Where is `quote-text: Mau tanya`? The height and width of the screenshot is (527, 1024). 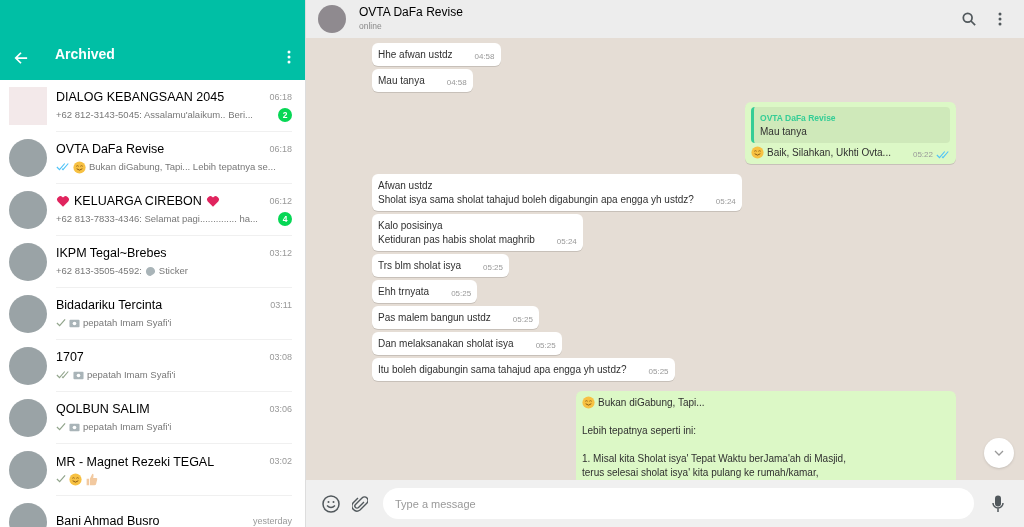 quote-text: Mau tanya is located at coordinates (784, 132).